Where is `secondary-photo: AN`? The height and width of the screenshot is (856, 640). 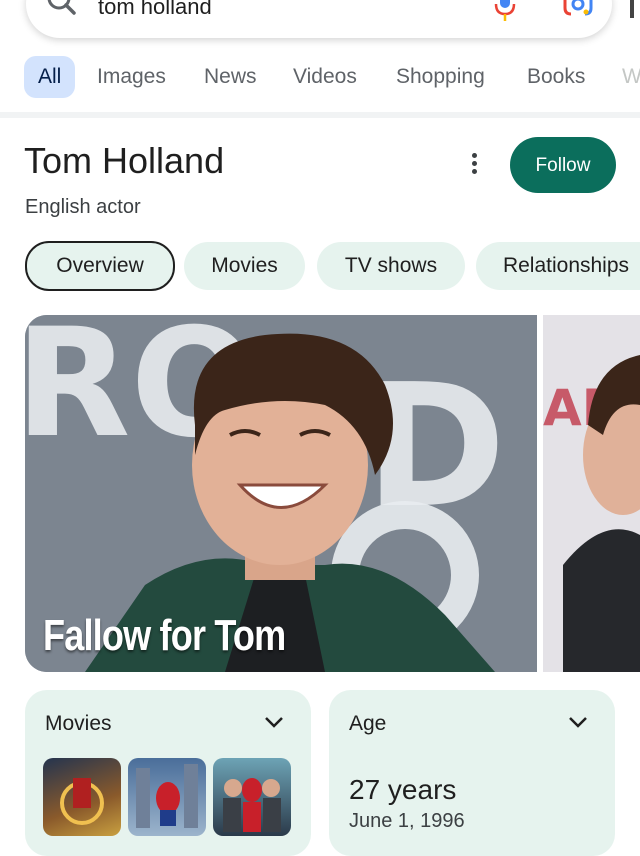 secondary-photo: AN is located at coordinates (591, 493).